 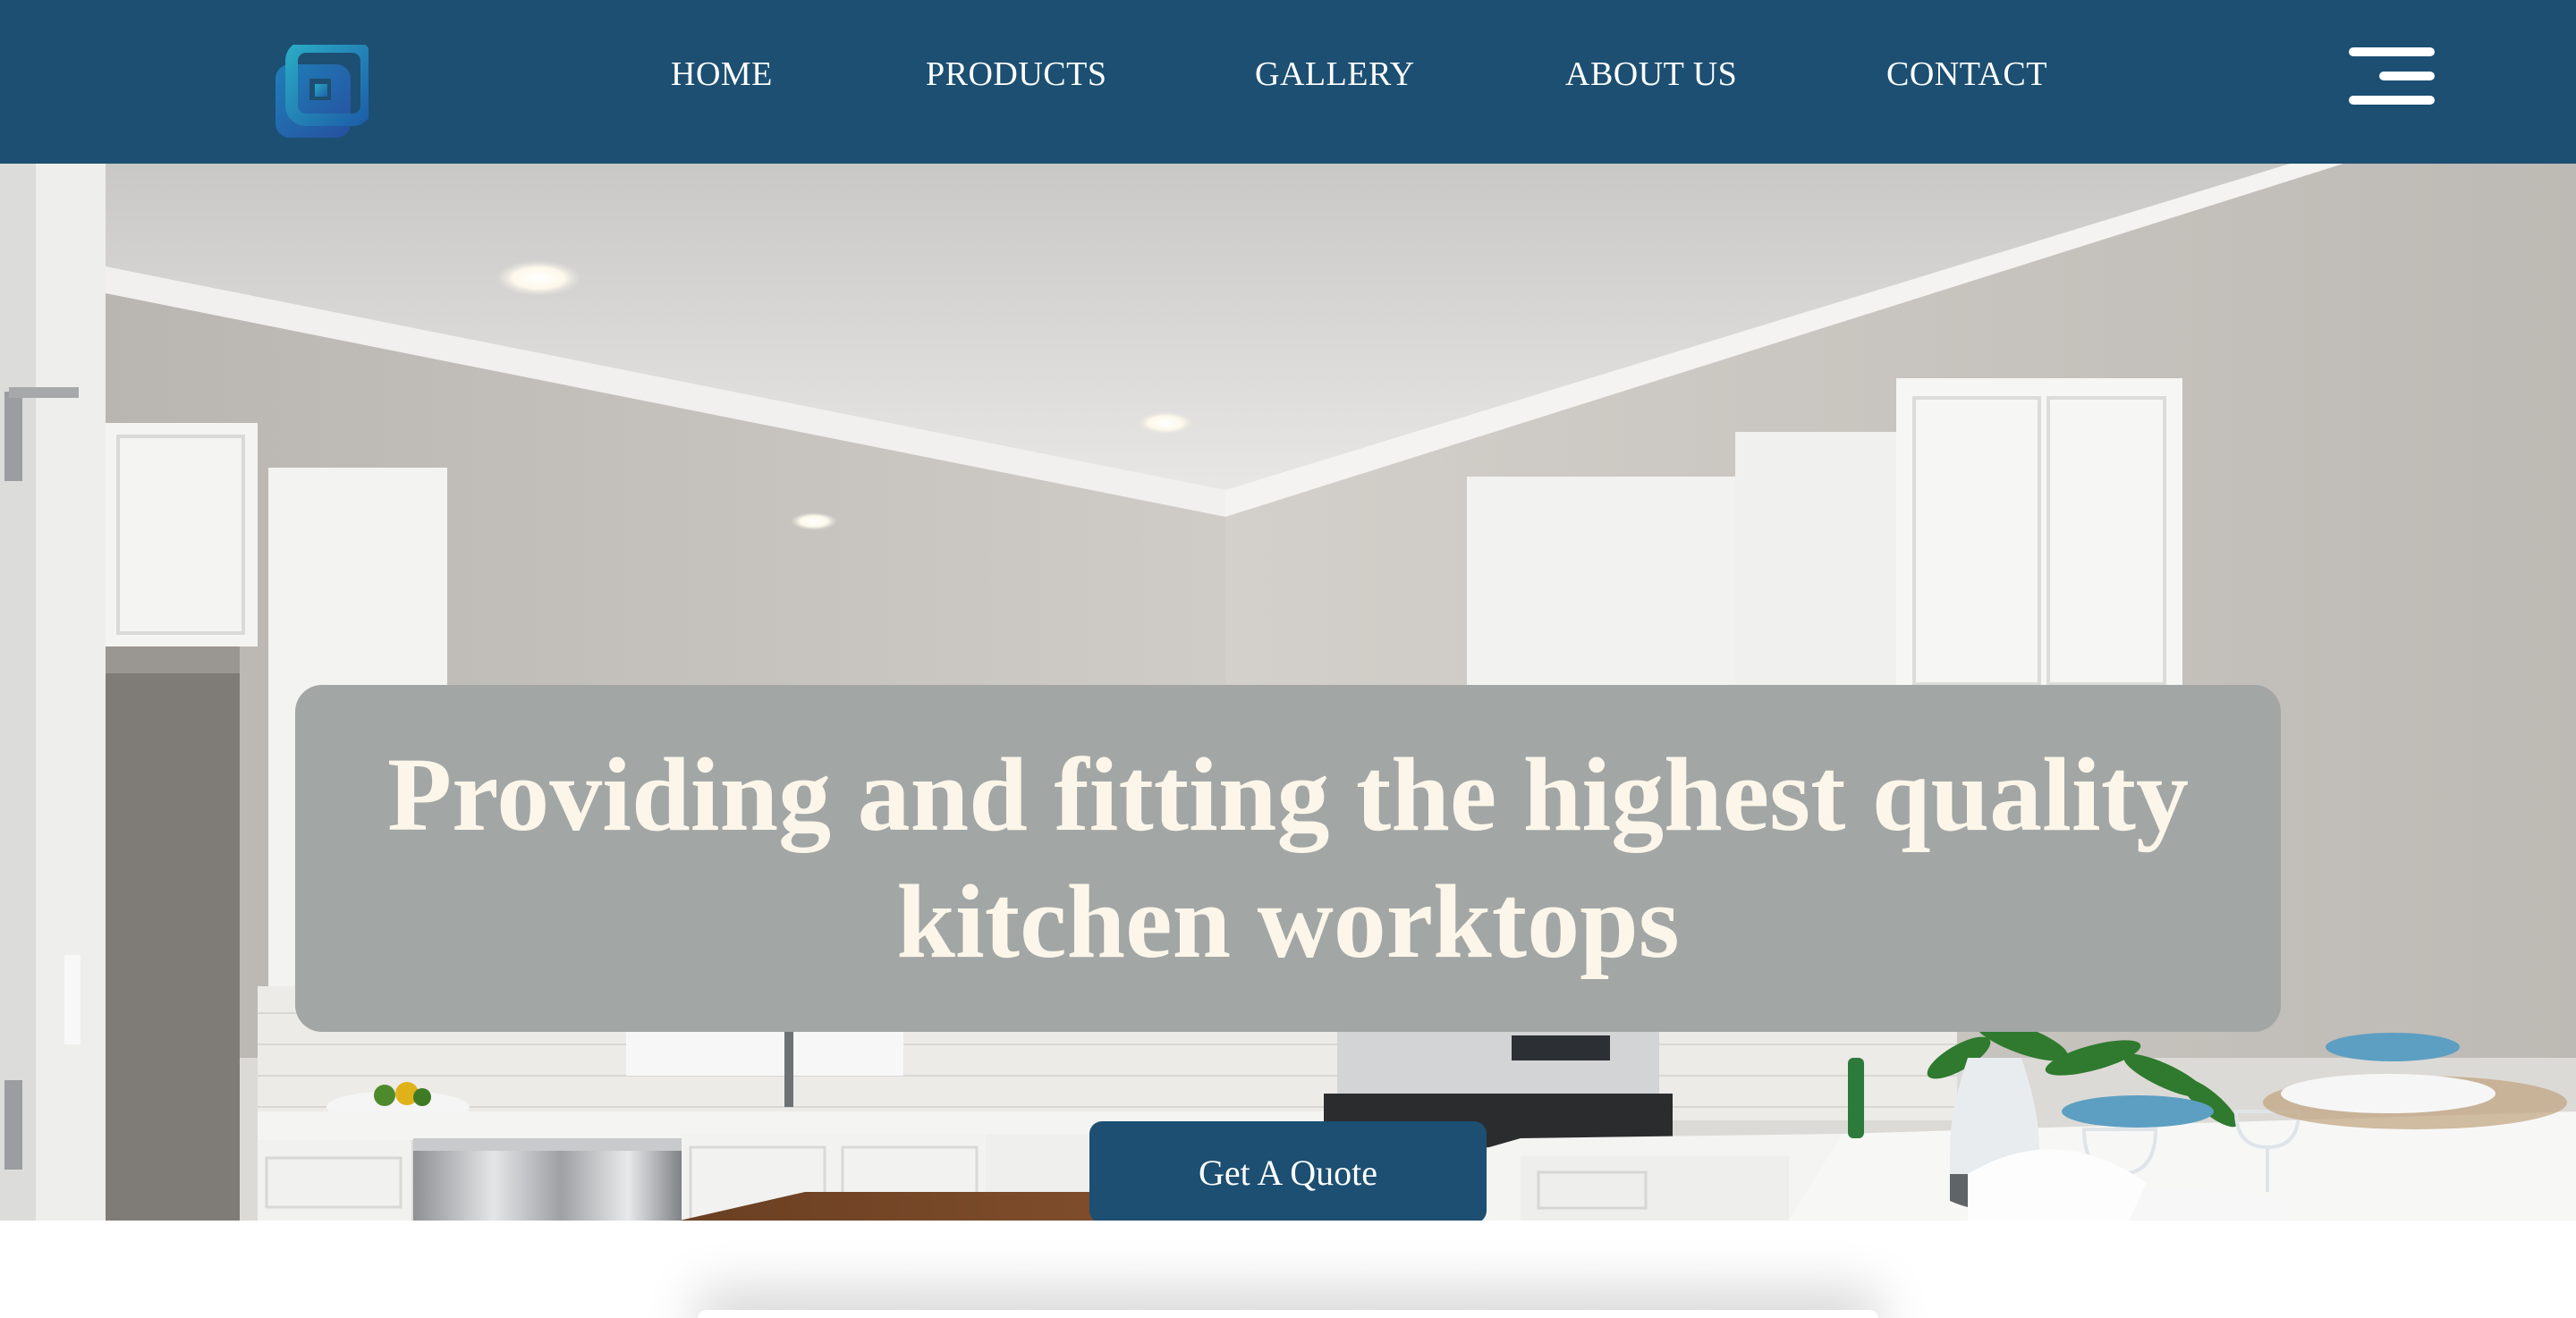 I want to click on nav-about-link: ABOUT US, so click(x=1651, y=75).